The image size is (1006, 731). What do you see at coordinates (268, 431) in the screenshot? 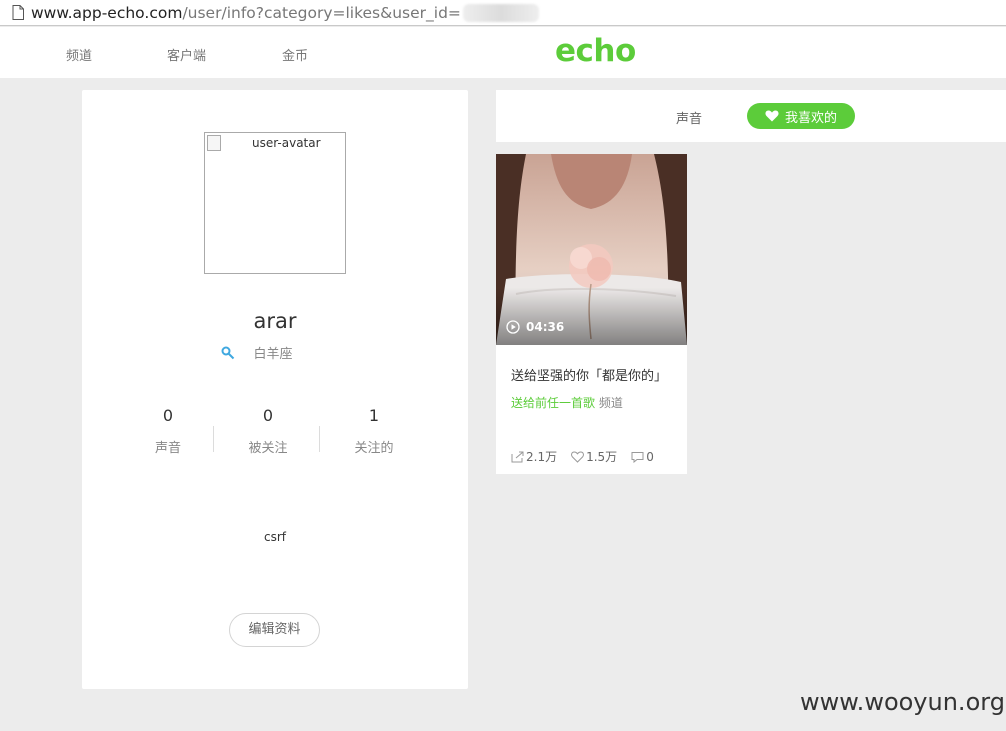
I see `stat-followers: 0 被关注` at bounding box center [268, 431].